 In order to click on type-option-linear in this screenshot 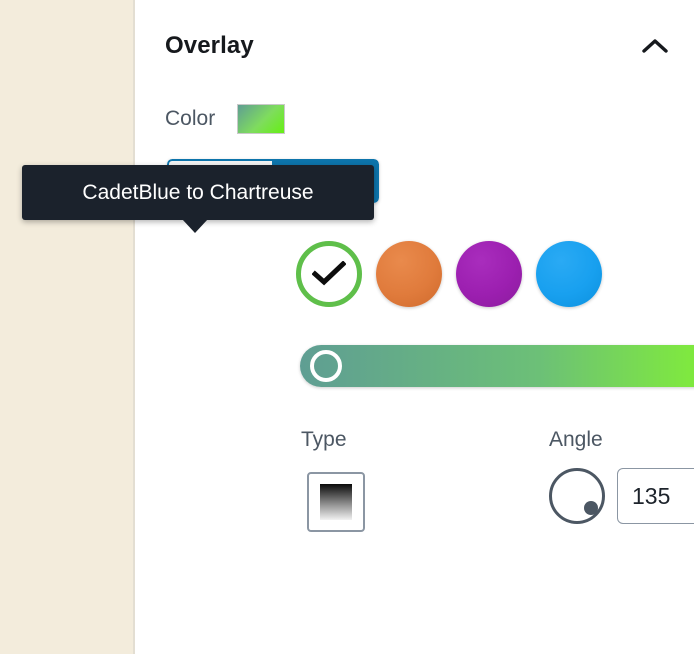, I will do `click(336, 502)`.